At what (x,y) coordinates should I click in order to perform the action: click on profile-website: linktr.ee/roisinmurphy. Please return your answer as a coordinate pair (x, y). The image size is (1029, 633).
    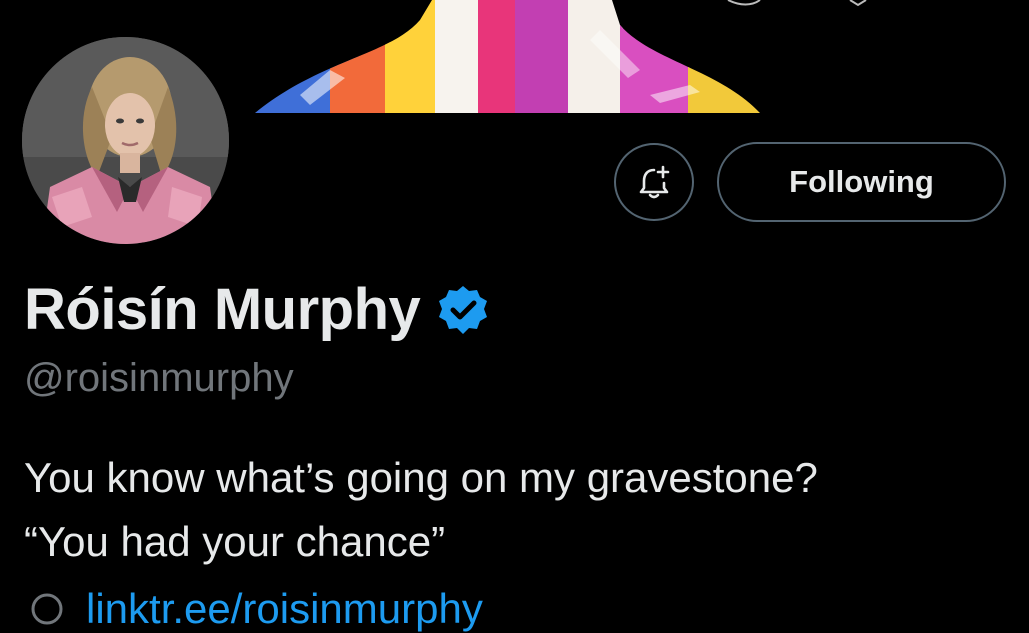
    Looking at the image, I should click on (256, 609).